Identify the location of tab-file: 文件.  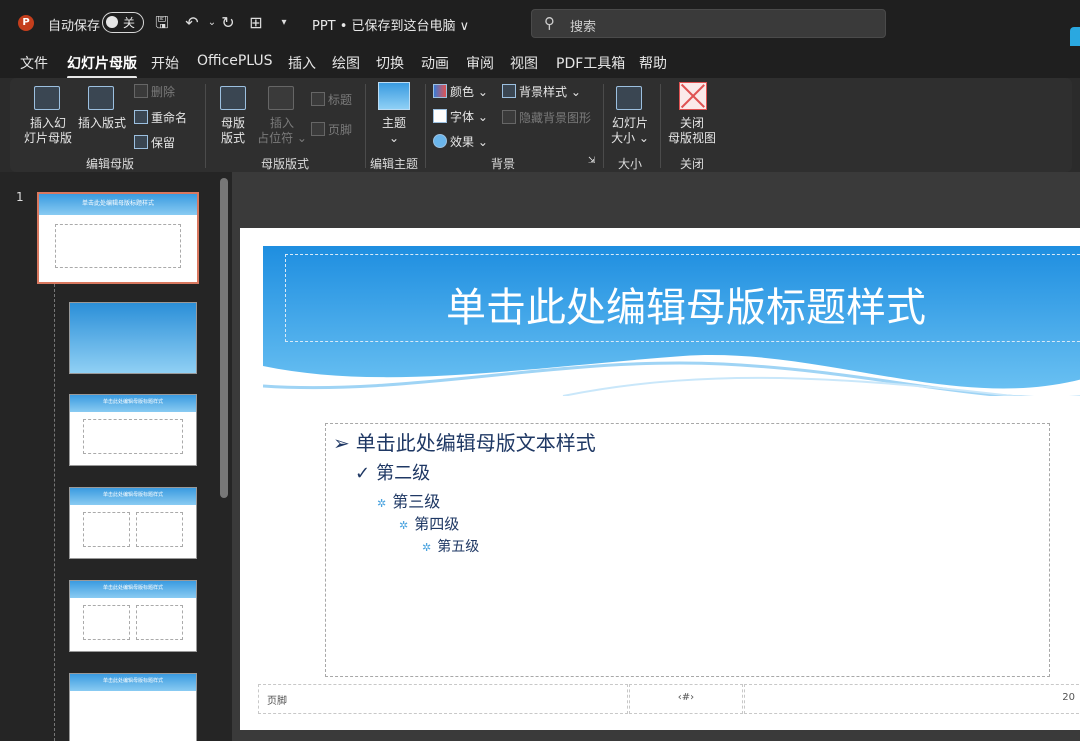
(34, 63).